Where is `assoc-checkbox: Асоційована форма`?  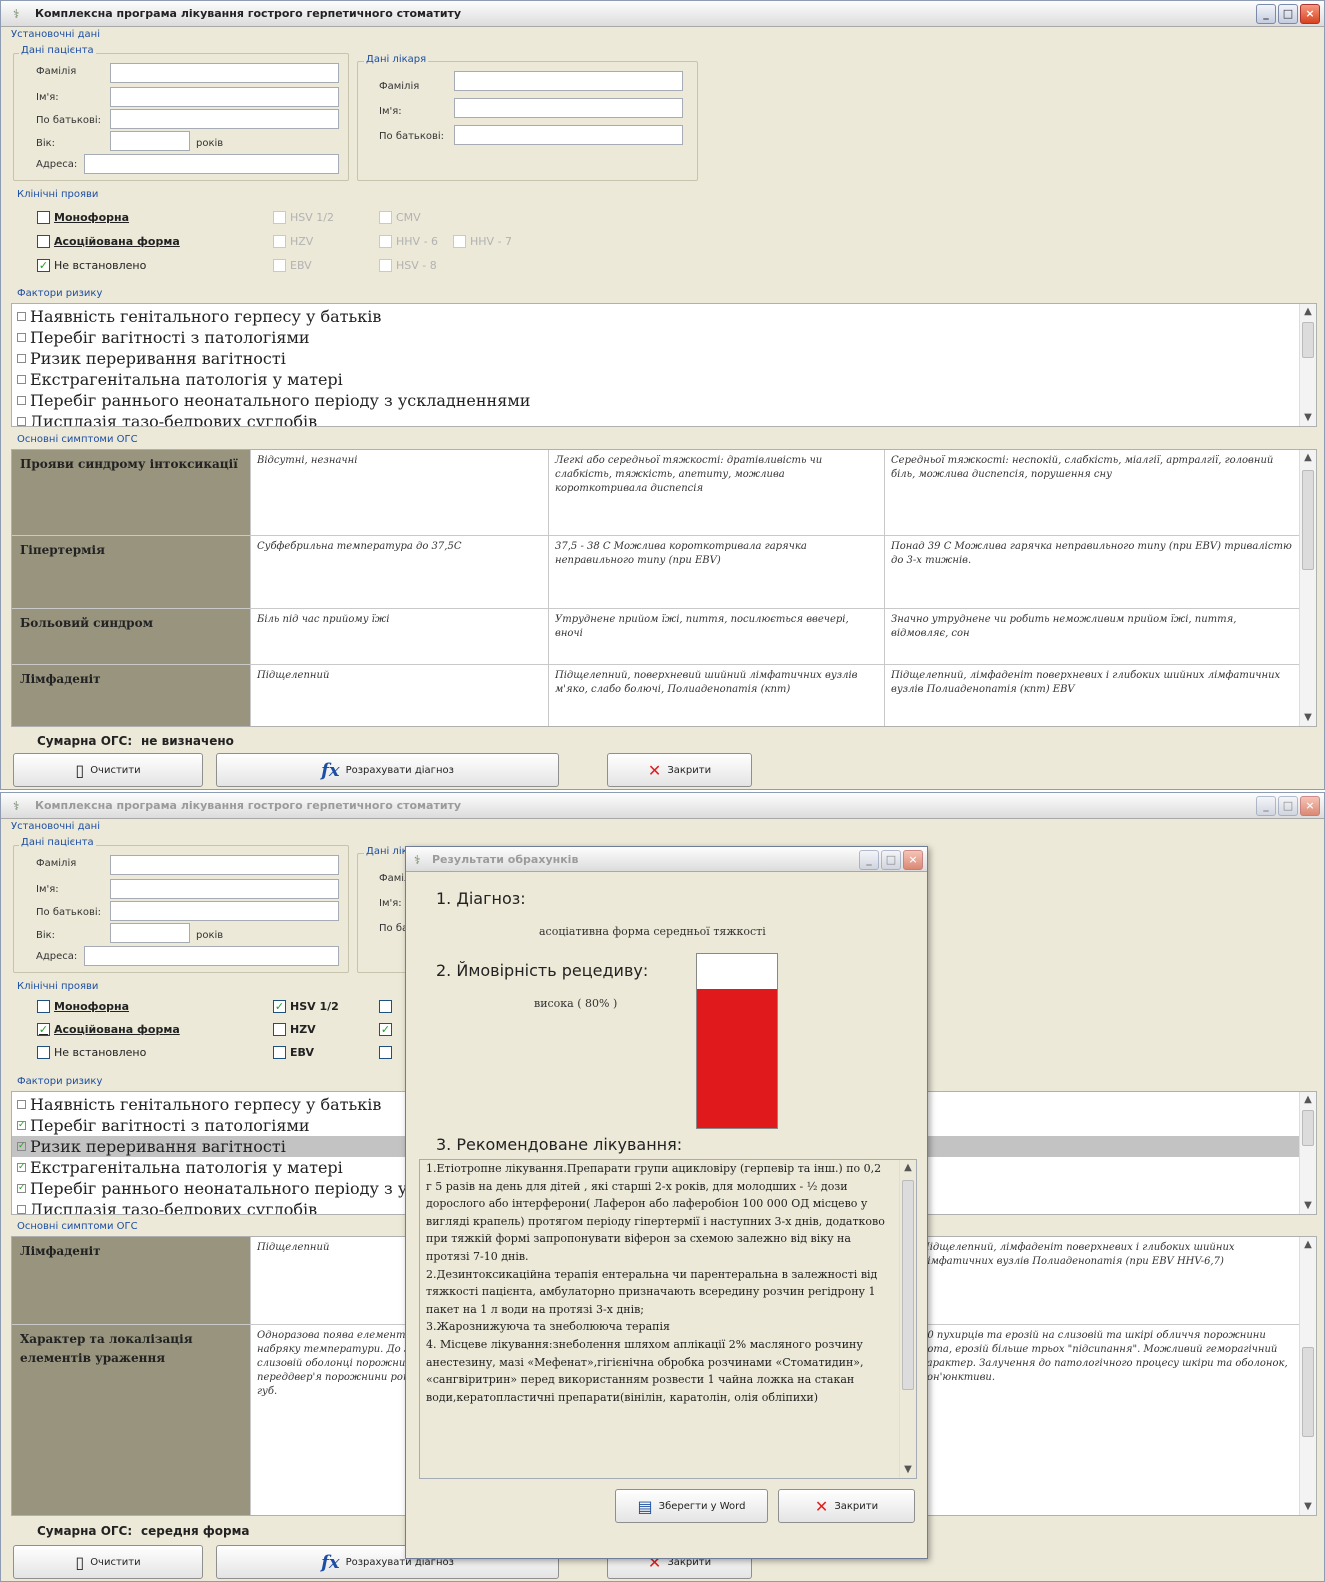 assoc-checkbox: Асоційована форма is located at coordinates (108, 241).